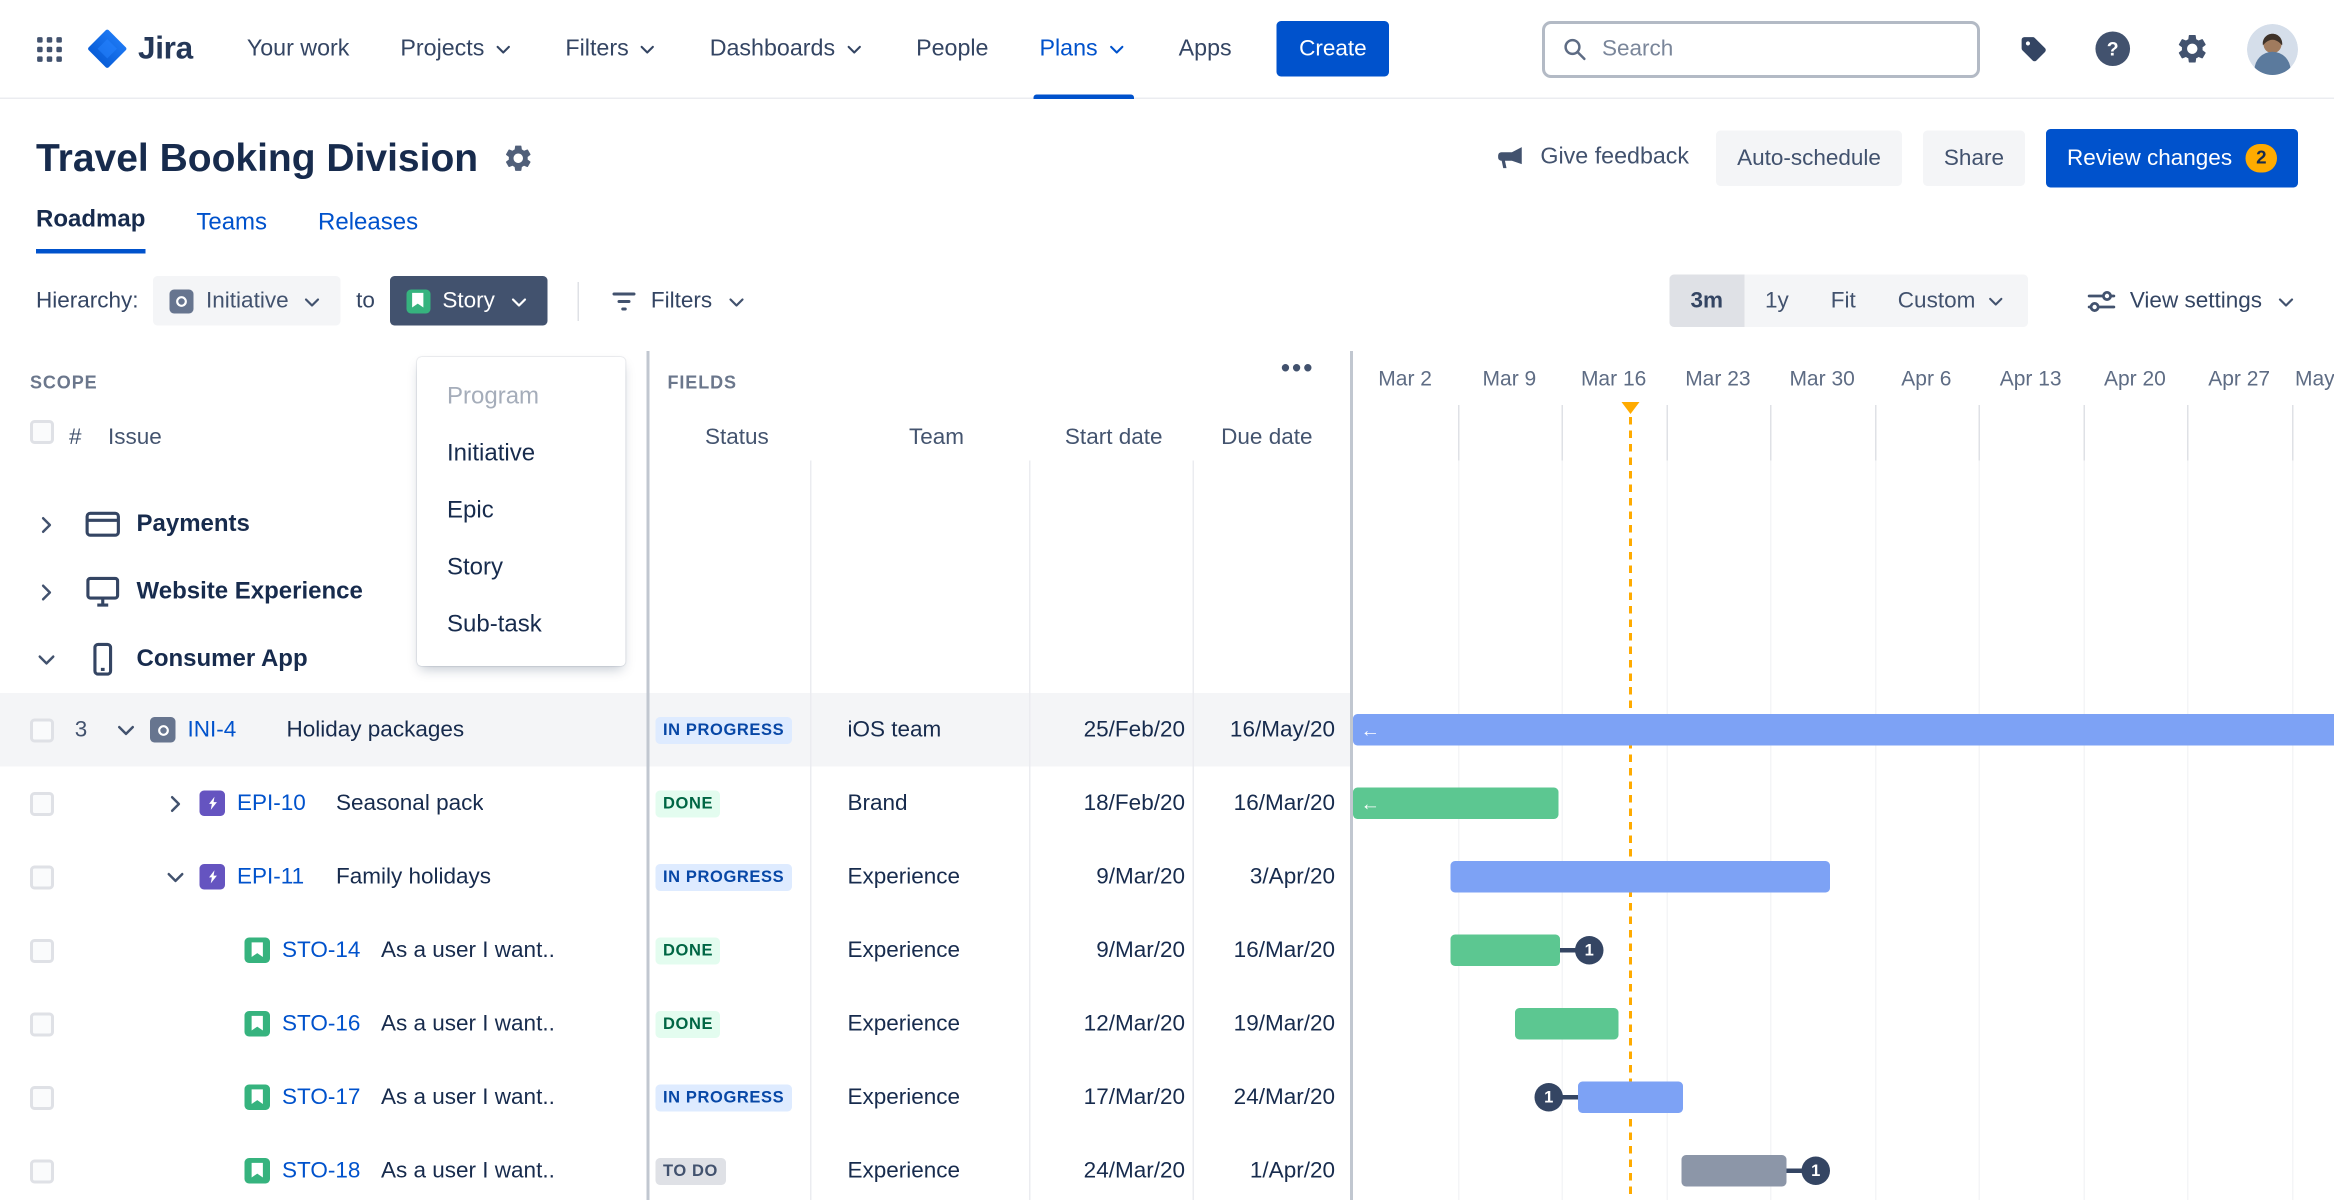 The image size is (2334, 1202). What do you see at coordinates (518, 158) in the screenshot?
I see `plan-settings-gear-icon` at bounding box center [518, 158].